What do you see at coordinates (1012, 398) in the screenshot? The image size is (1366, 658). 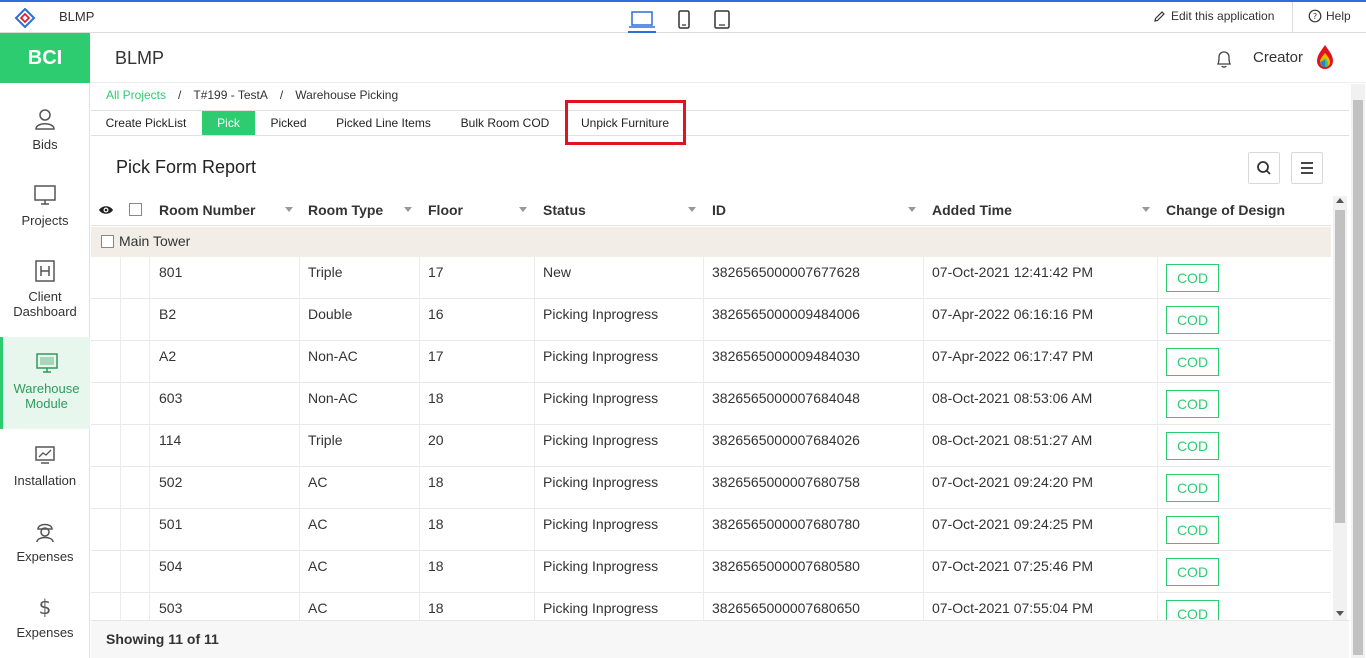 I see `cell-added-time: 08-Oct-2021 08:53:06 AM` at bounding box center [1012, 398].